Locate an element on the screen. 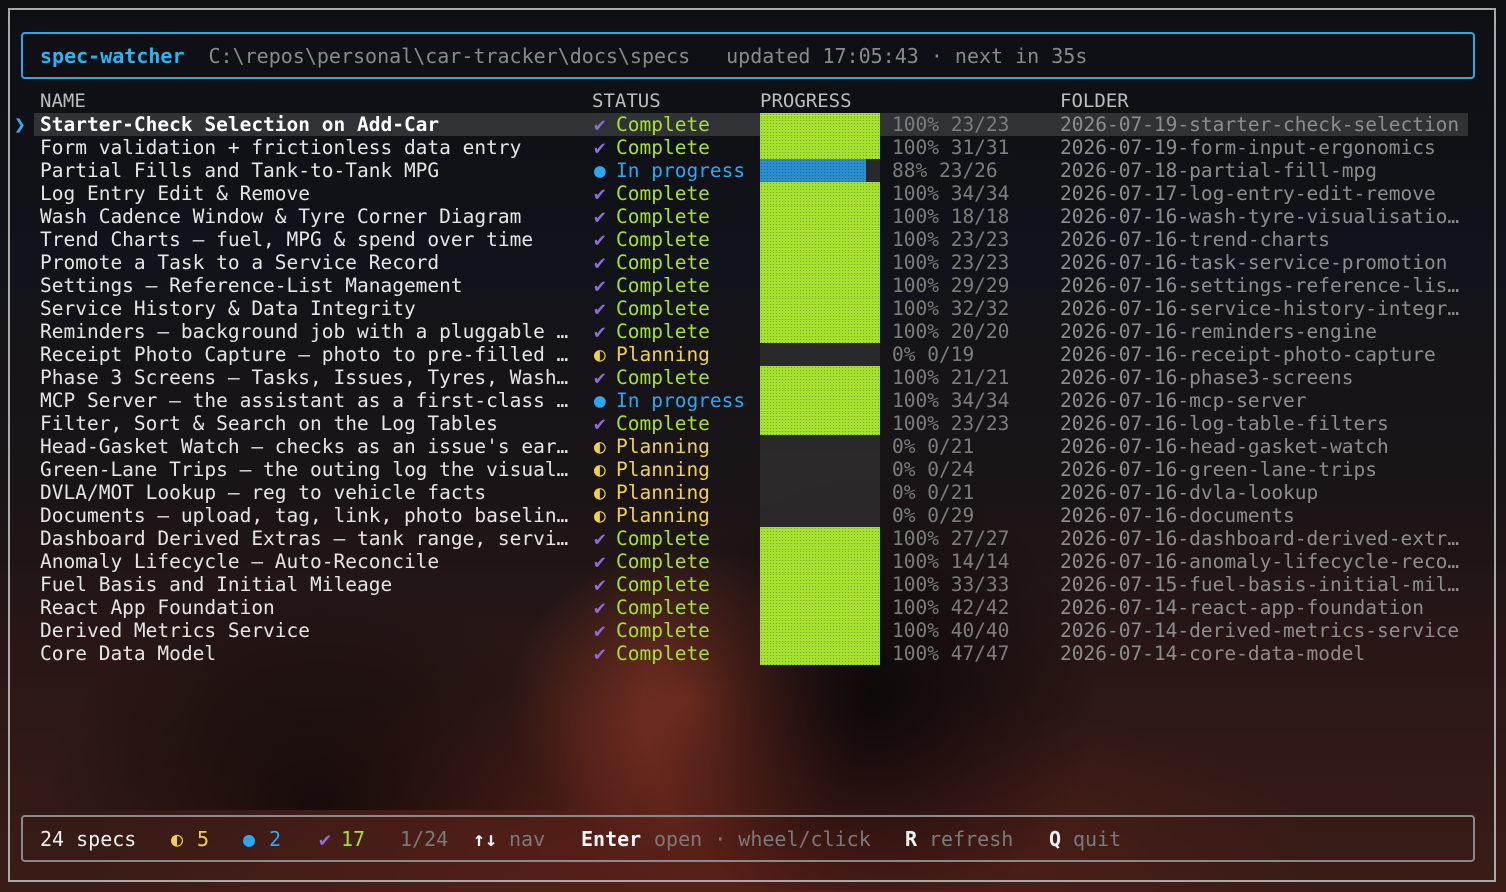  spec-name: DVLA/MOT Lookup — reg to vehicle facts is located at coordinates (263, 492).